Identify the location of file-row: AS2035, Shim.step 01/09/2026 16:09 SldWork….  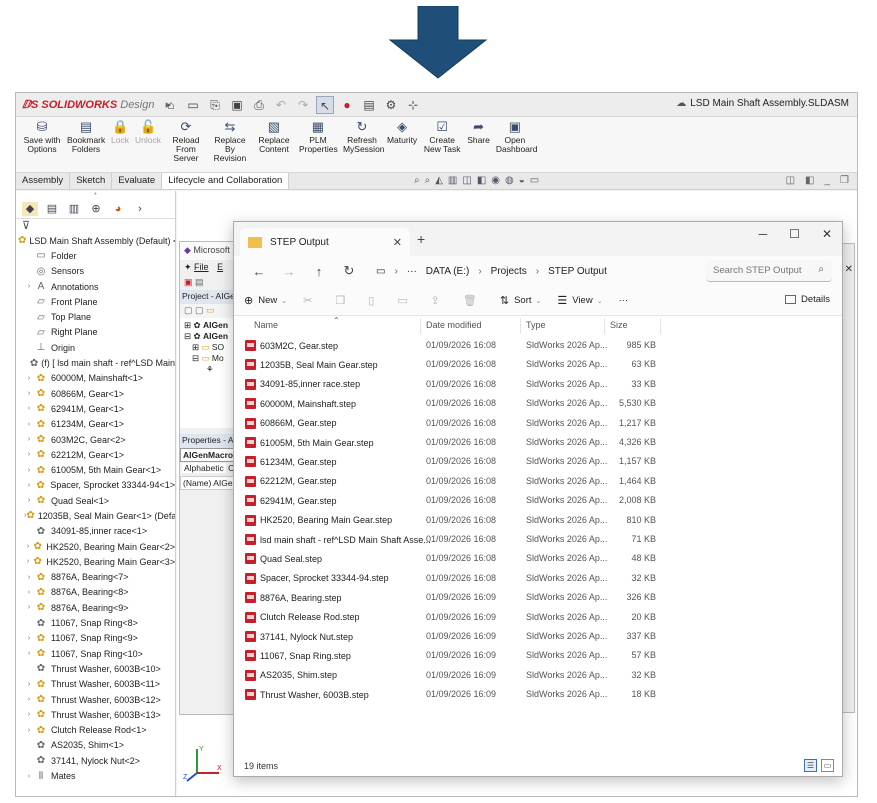
(538, 676).